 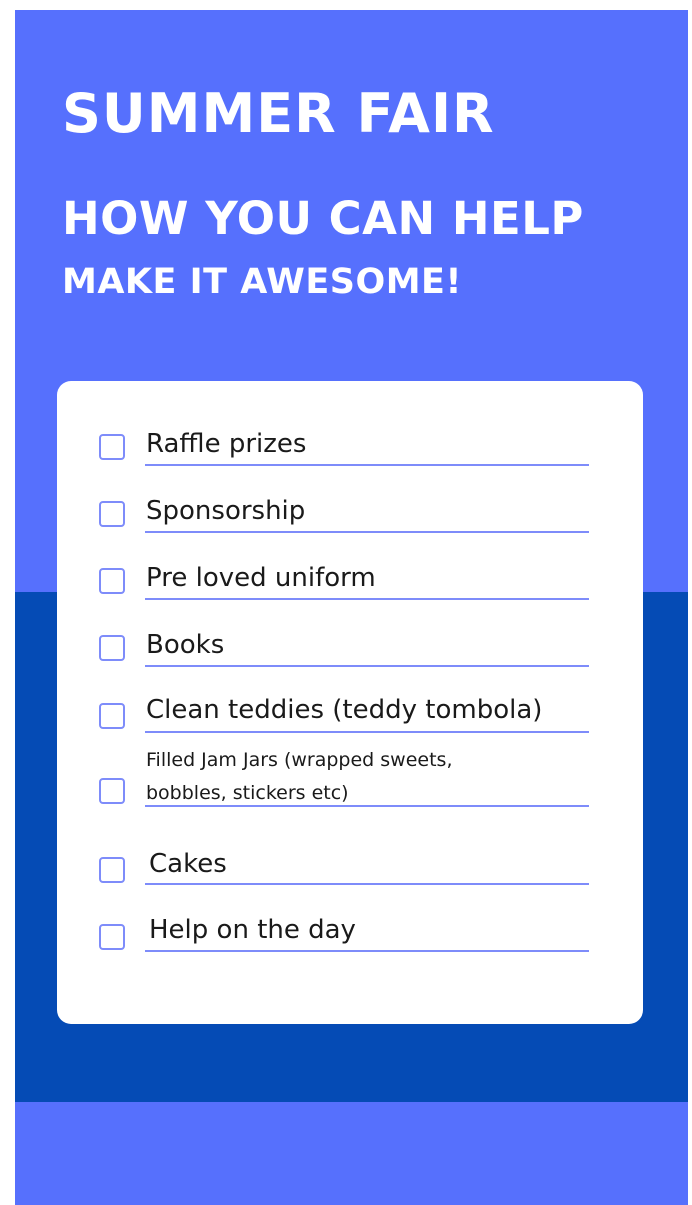 What do you see at coordinates (350, 447) in the screenshot?
I see `checklist-item-raffle-prizes: Raffle prizes` at bounding box center [350, 447].